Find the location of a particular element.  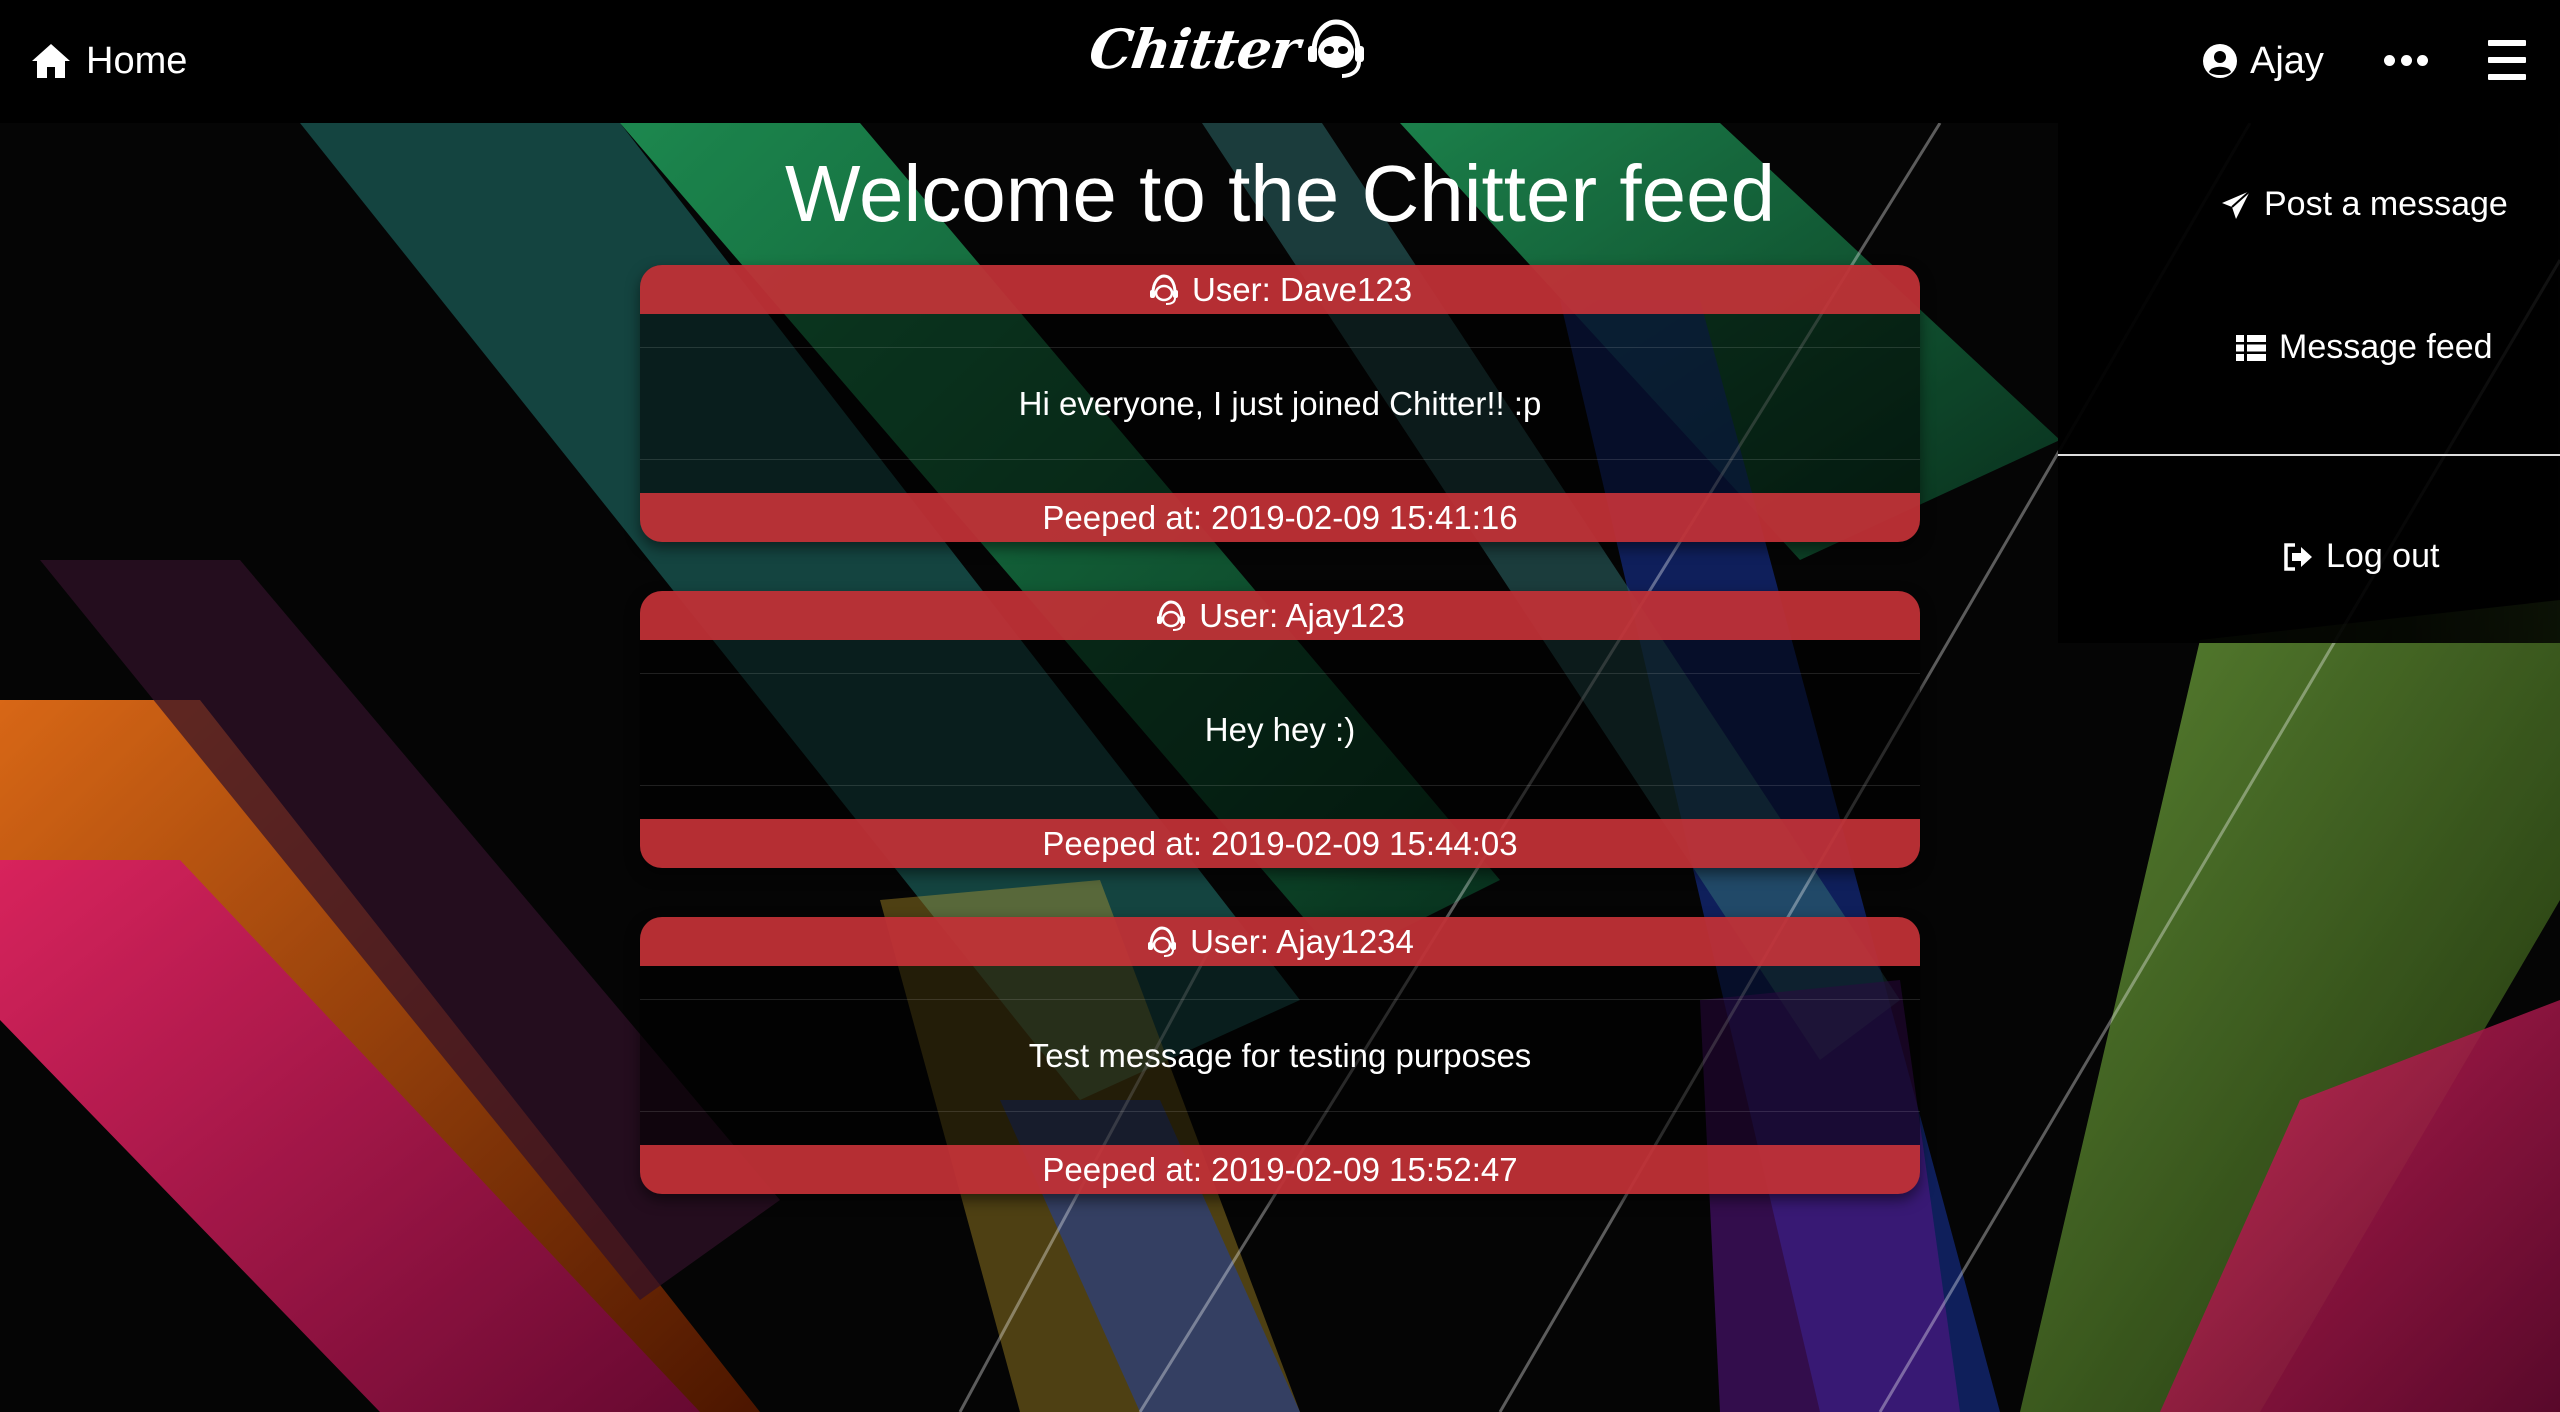

peep-header: User: Dave123 is located at coordinates (1280, 289).